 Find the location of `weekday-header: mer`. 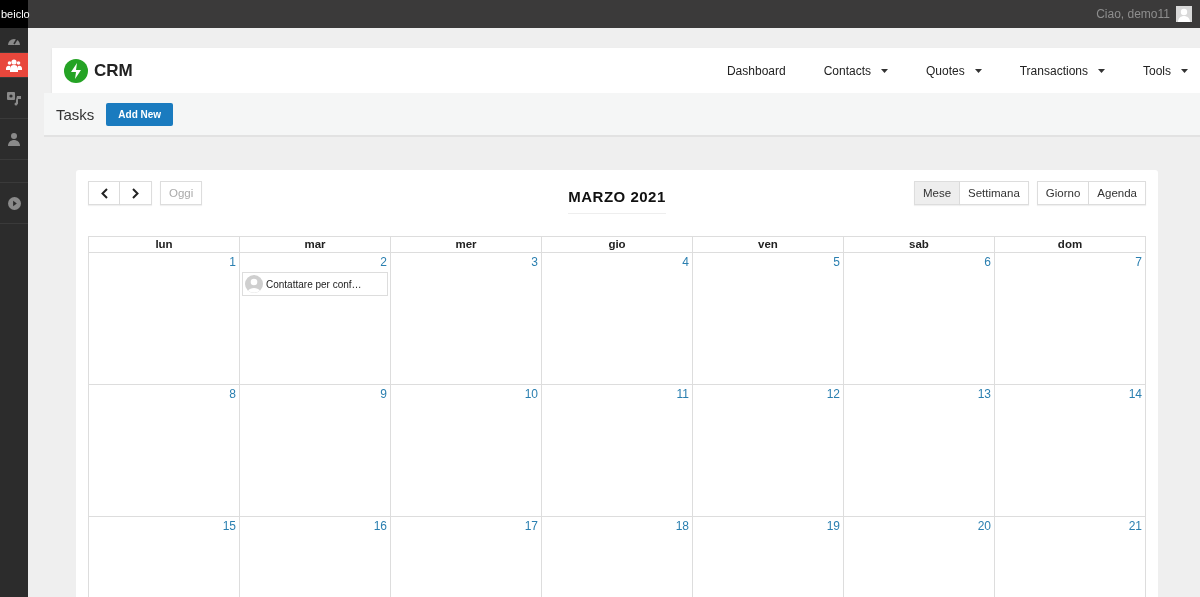

weekday-header: mer is located at coordinates (466, 245).